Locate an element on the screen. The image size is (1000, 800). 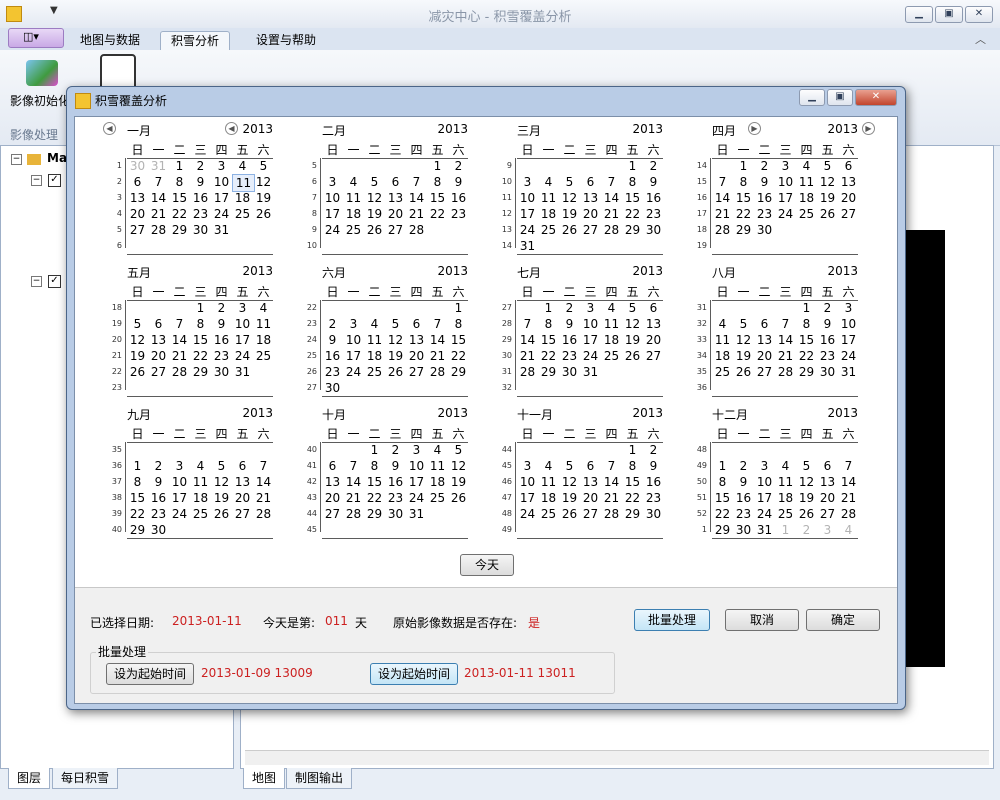
layer-checkbox: ✓ is located at coordinates (54, 281).